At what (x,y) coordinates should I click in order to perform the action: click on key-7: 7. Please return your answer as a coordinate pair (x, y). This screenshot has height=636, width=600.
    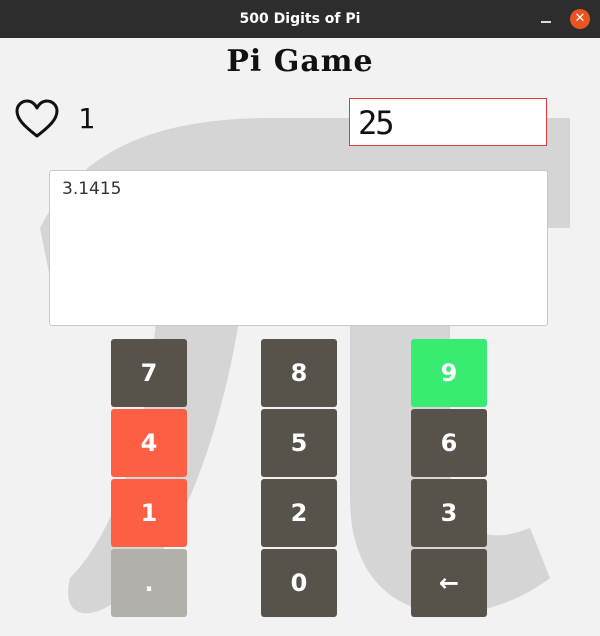
    Looking at the image, I should click on (149, 373).